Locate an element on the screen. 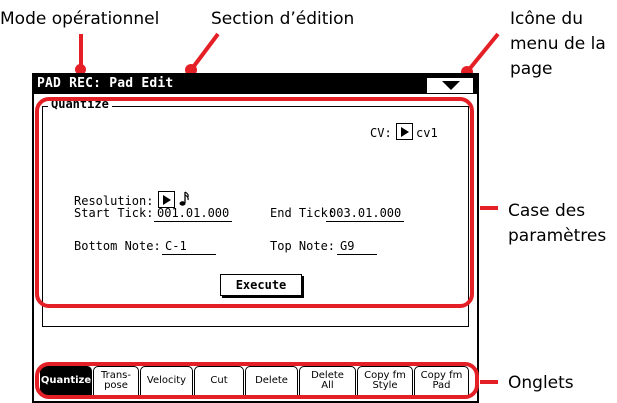 The image size is (617, 403). callout-section: Section d’édition is located at coordinates (283, 19).